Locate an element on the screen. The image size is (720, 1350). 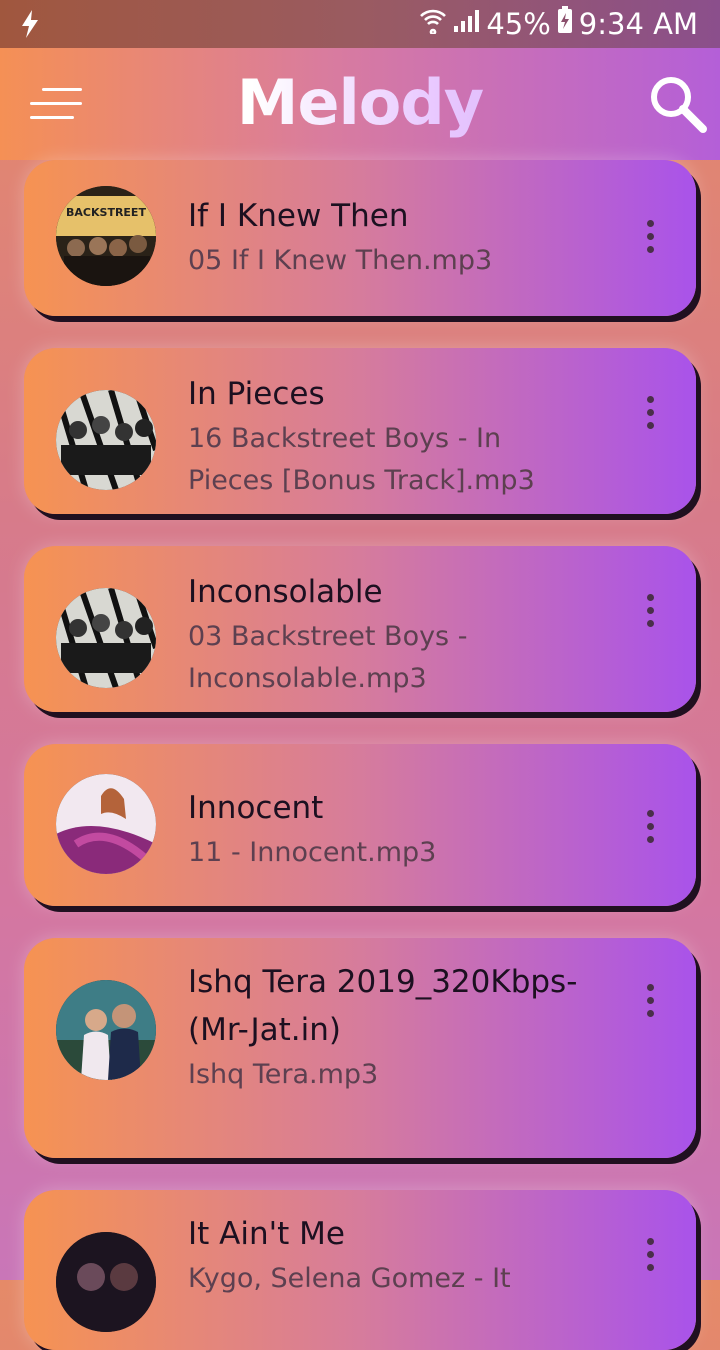
song-filename: 05 If I Knew Then.mp3 is located at coordinates (340, 260).